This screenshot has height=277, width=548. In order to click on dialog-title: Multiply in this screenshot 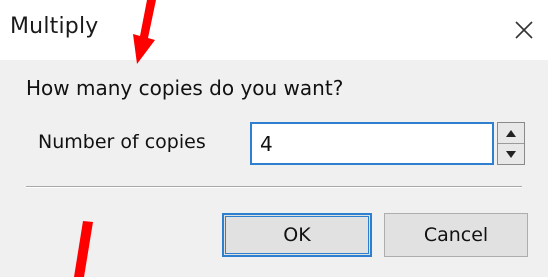, I will do `click(54, 26)`.